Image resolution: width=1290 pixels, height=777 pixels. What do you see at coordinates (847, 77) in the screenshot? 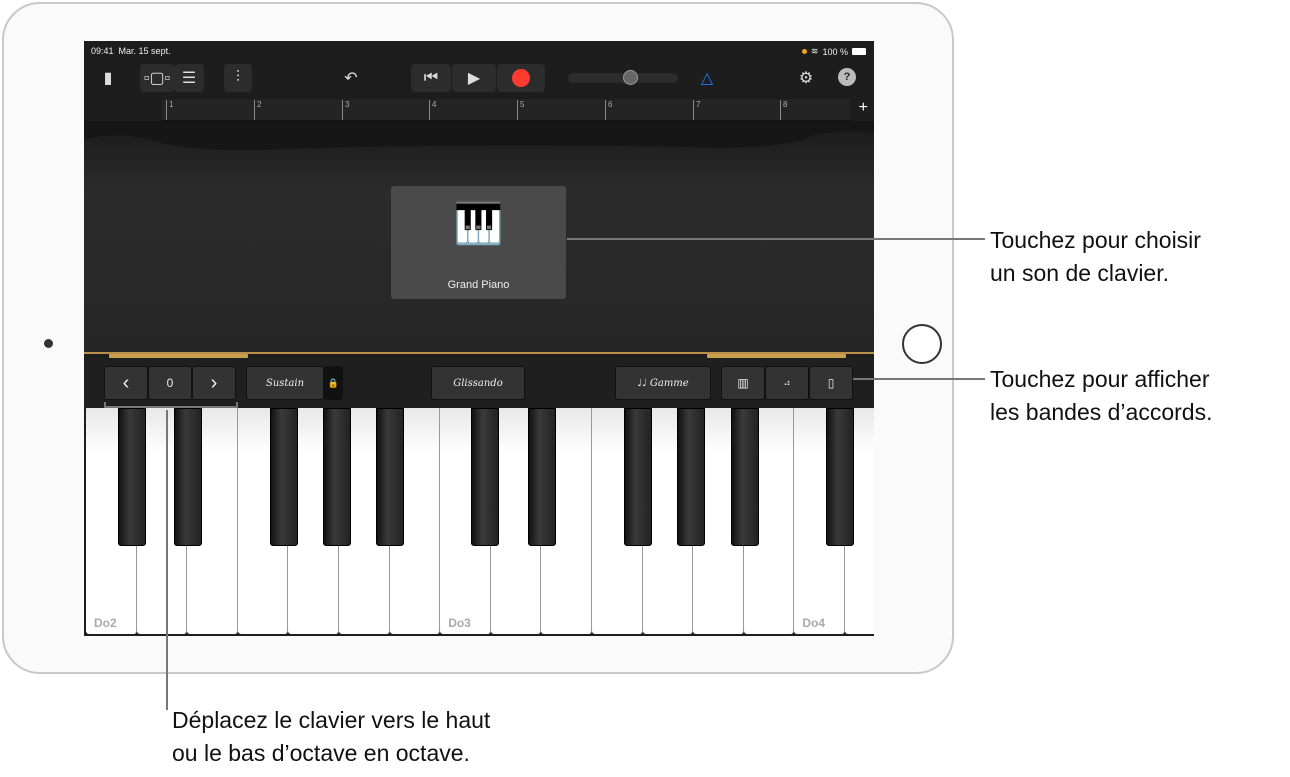
I see `help-icon: ?` at bounding box center [847, 77].